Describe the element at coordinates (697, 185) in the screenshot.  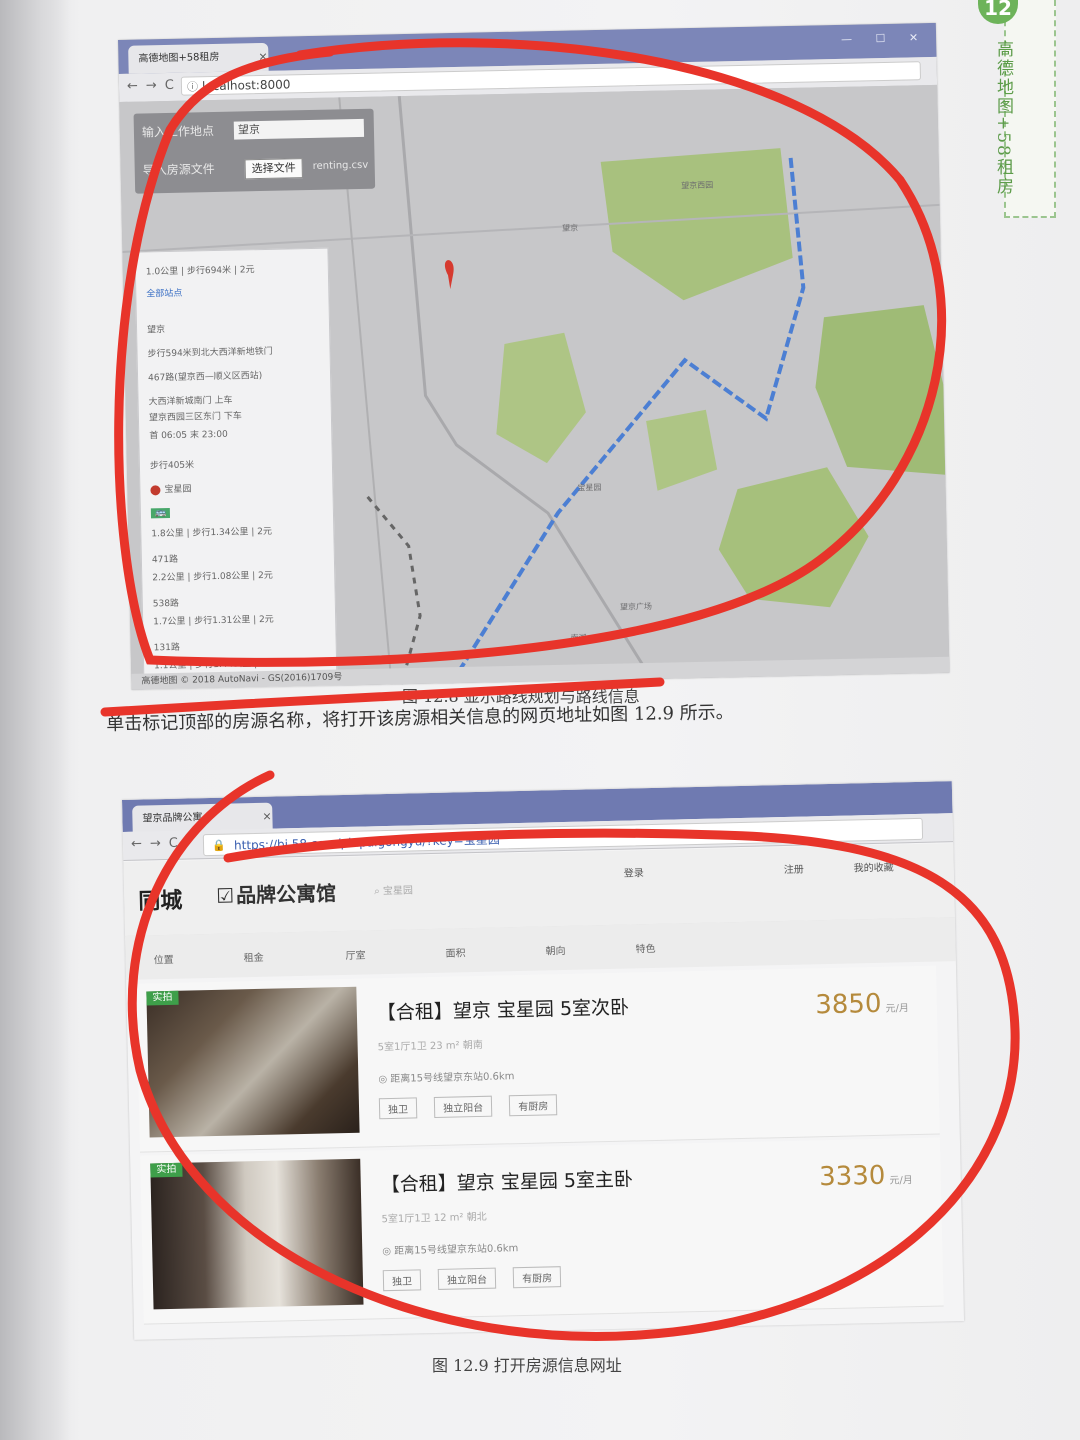
I see `map-label: 望京西园` at that location.